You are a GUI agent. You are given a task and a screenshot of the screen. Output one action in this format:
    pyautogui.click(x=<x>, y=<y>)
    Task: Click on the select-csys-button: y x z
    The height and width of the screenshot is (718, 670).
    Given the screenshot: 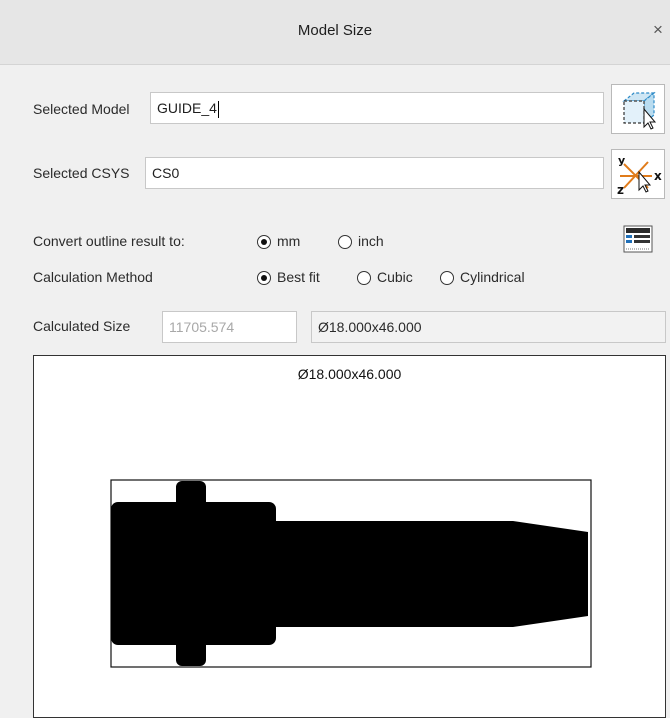 What is the action you would take?
    pyautogui.click(x=638, y=174)
    